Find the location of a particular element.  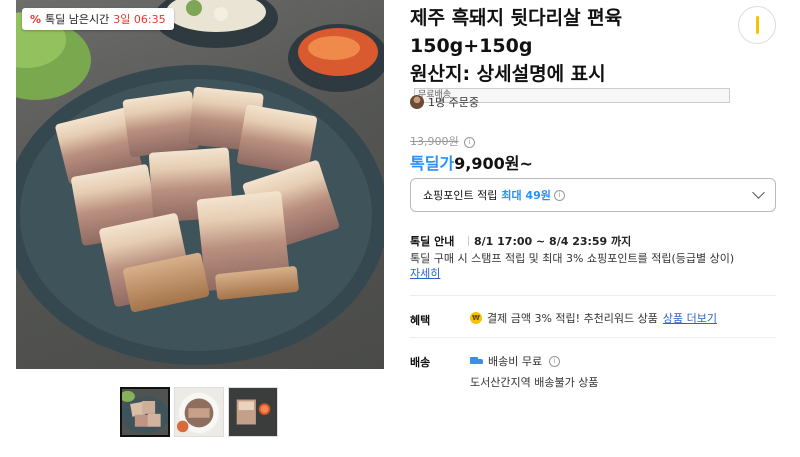

shipping-note: 도서산간지역 배송불가 상품 is located at coordinates (534, 382).